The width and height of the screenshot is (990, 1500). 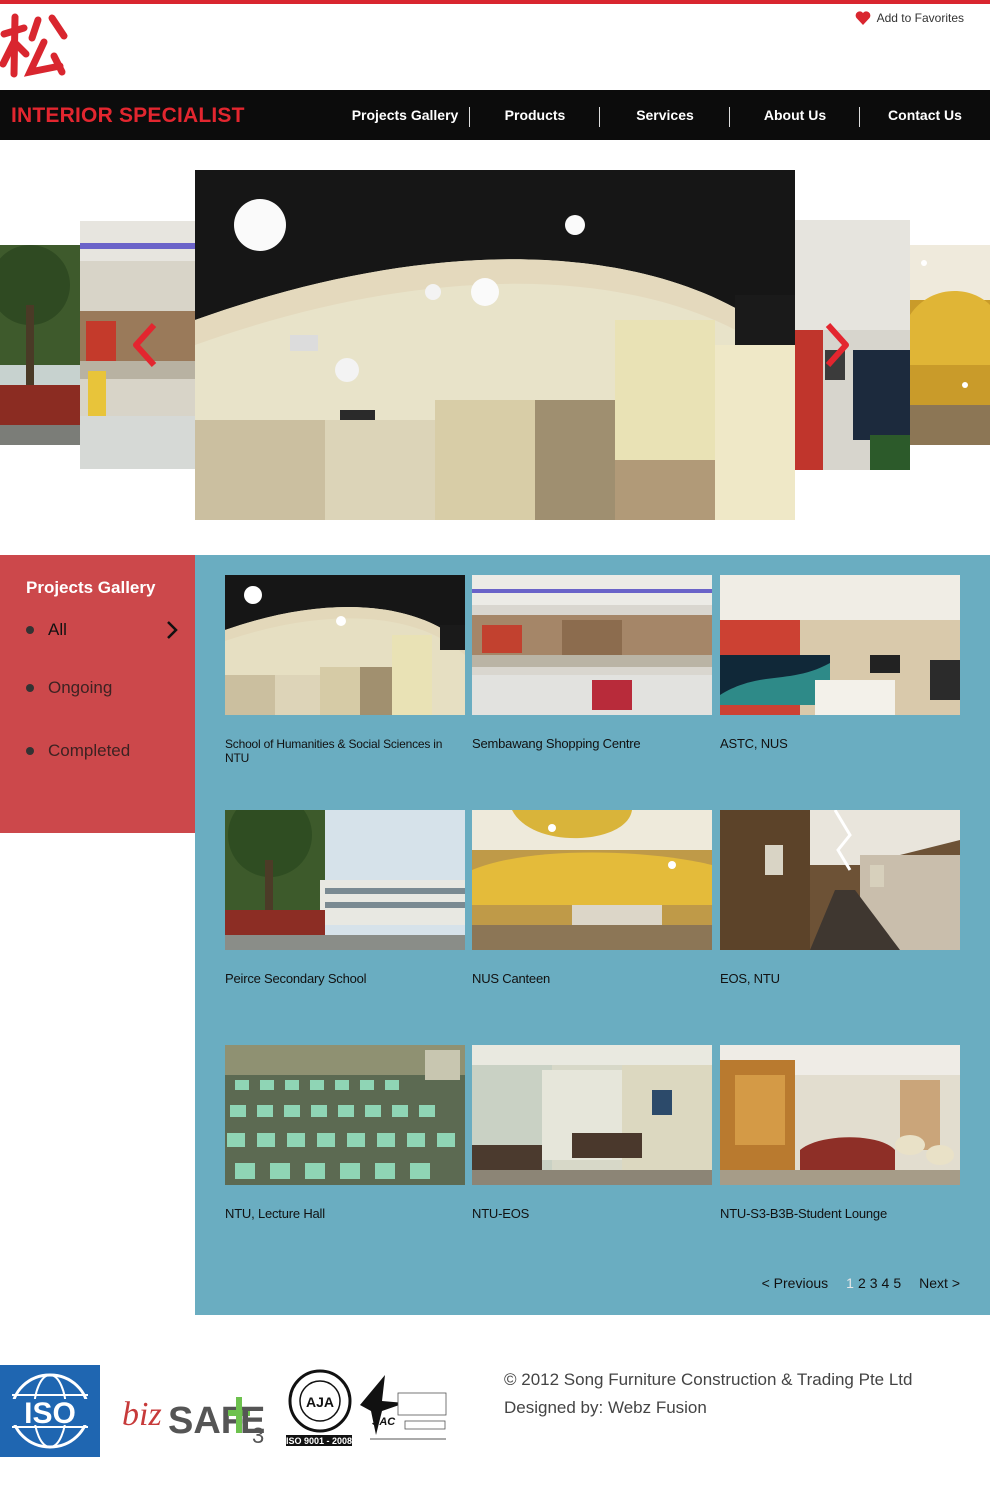 What do you see at coordinates (950, 345) in the screenshot?
I see `carousel-slide-far-right` at bounding box center [950, 345].